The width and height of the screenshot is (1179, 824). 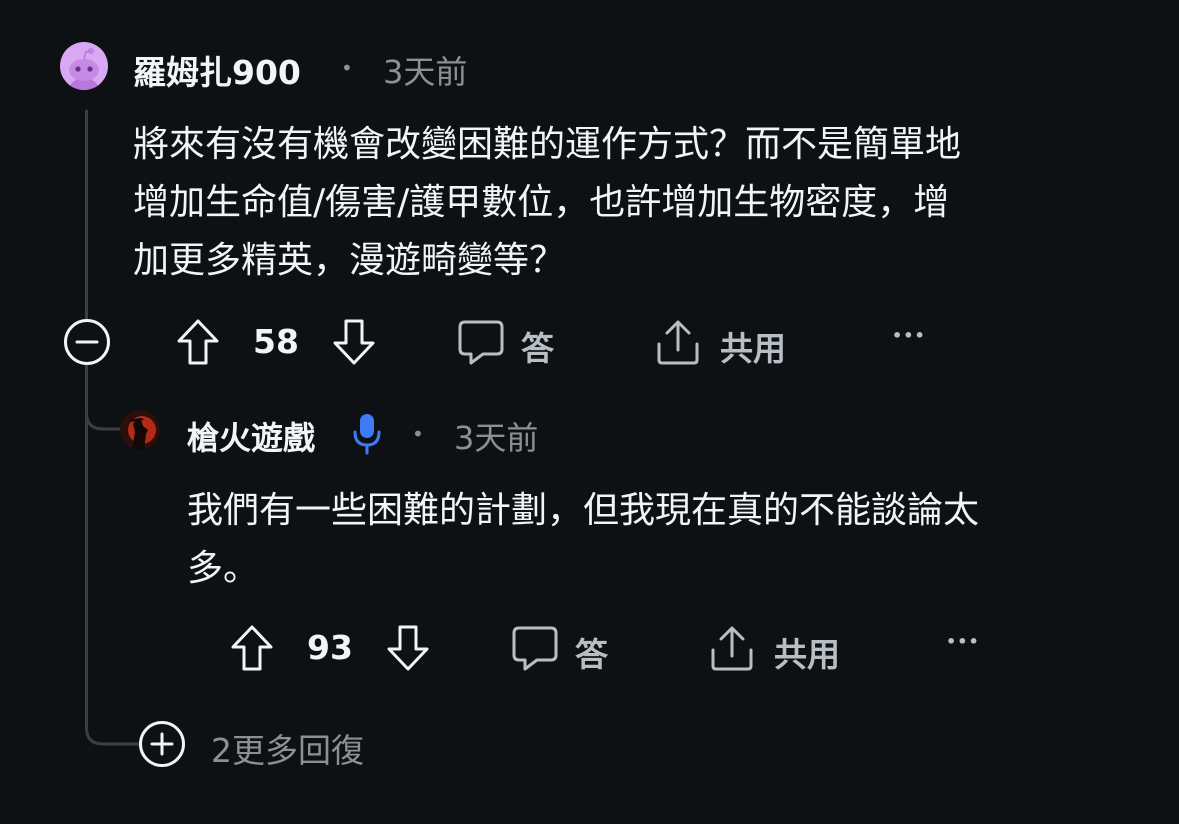 What do you see at coordinates (583, 510) in the screenshot?
I see `reply-body-line: 我們有一些困難的計劃，但我現在真的不能談論太` at bounding box center [583, 510].